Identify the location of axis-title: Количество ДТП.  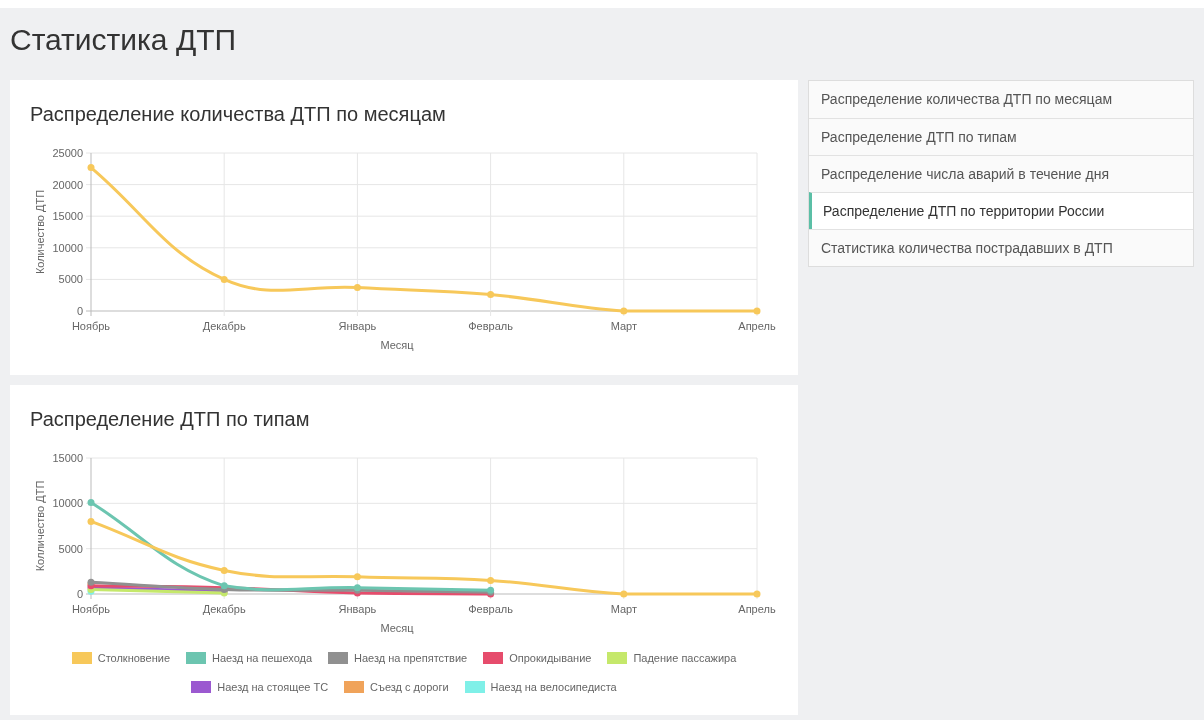
(40, 232).